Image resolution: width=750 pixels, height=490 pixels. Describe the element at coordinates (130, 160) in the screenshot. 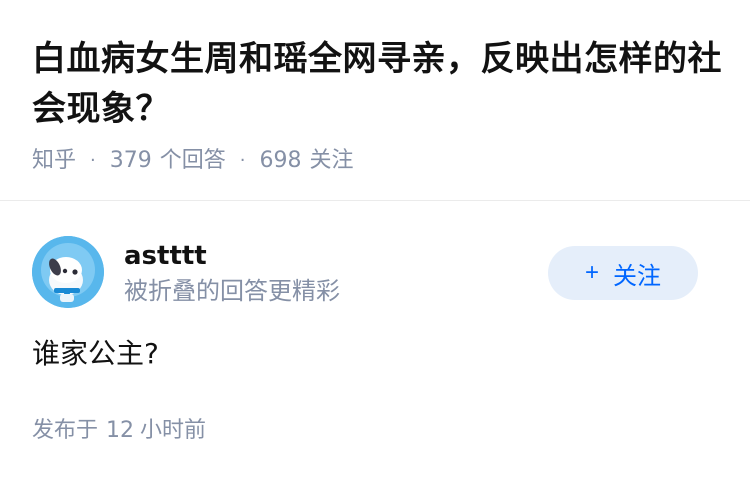

I see `answer-count: 379` at that location.